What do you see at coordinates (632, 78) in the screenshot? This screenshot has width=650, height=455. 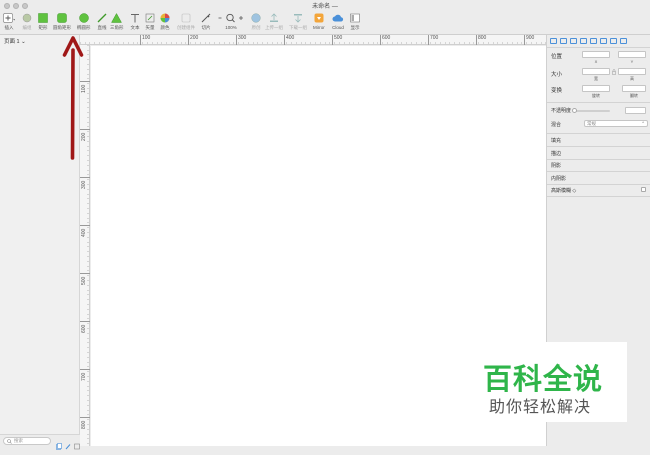 I see `height-caption: 高` at bounding box center [632, 78].